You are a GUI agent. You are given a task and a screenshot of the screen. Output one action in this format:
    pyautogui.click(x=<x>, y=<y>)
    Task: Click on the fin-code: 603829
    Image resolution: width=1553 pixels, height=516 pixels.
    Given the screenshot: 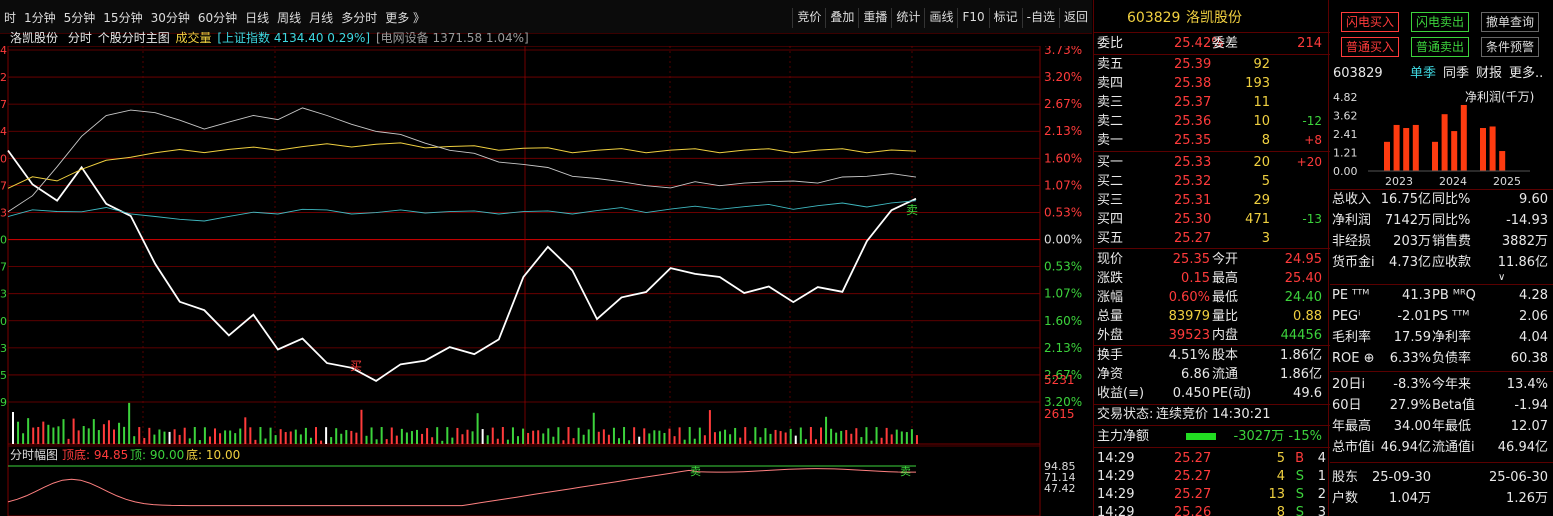 What is the action you would take?
    pyautogui.click(x=1358, y=73)
    